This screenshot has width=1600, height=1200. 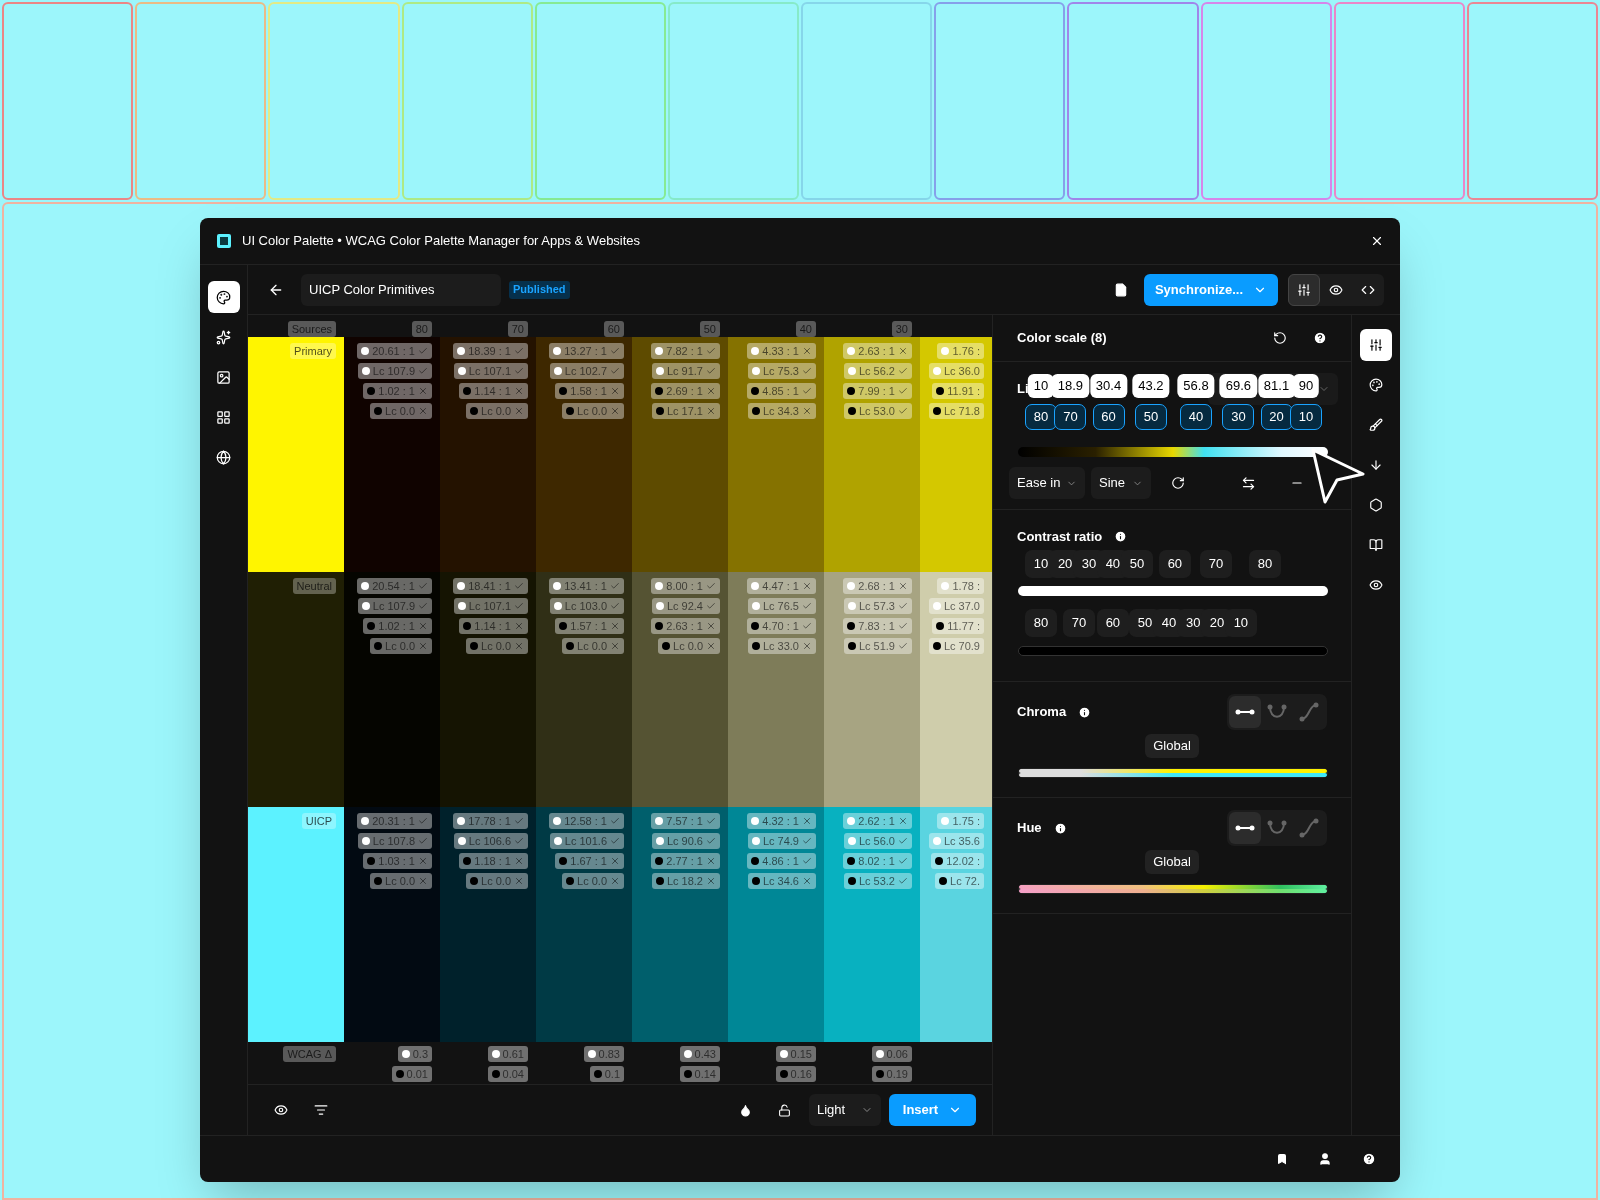 I want to click on curve-select: Sine, so click(x=1121, y=483).